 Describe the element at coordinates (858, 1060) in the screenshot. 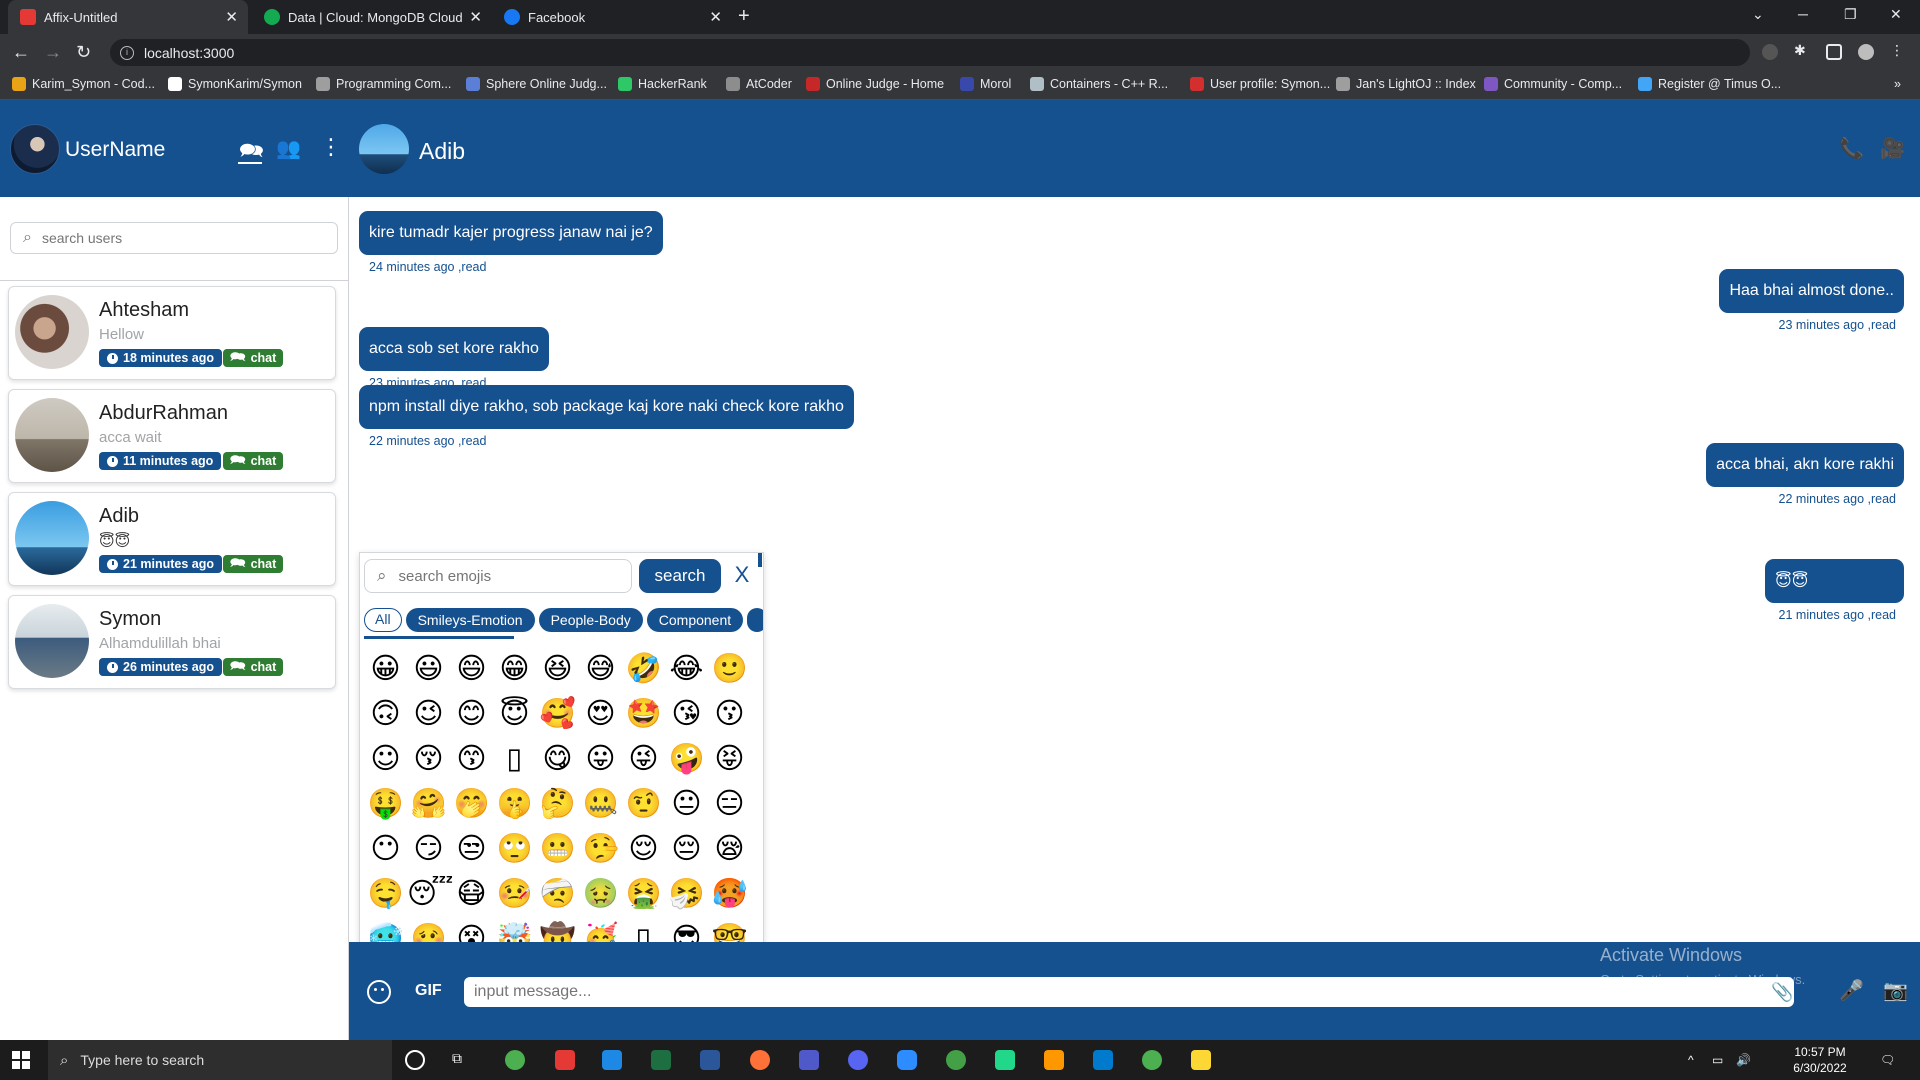

I see `discord-icon` at that location.